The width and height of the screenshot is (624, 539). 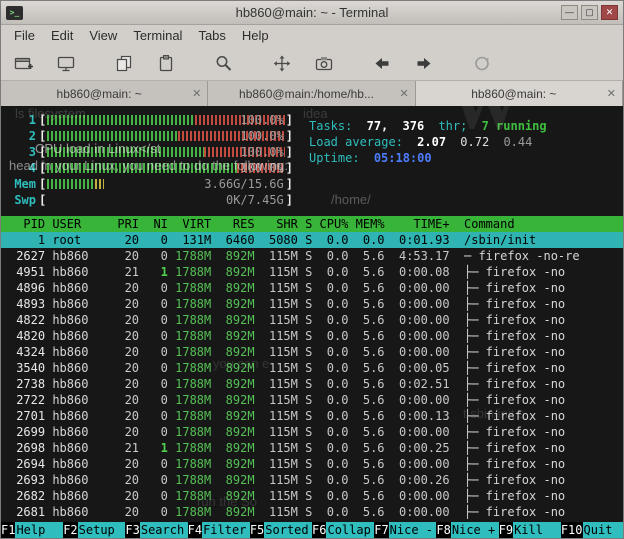 What do you see at coordinates (475, 142) in the screenshot?
I see `load-5min: 0.72` at bounding box center [475, 142].